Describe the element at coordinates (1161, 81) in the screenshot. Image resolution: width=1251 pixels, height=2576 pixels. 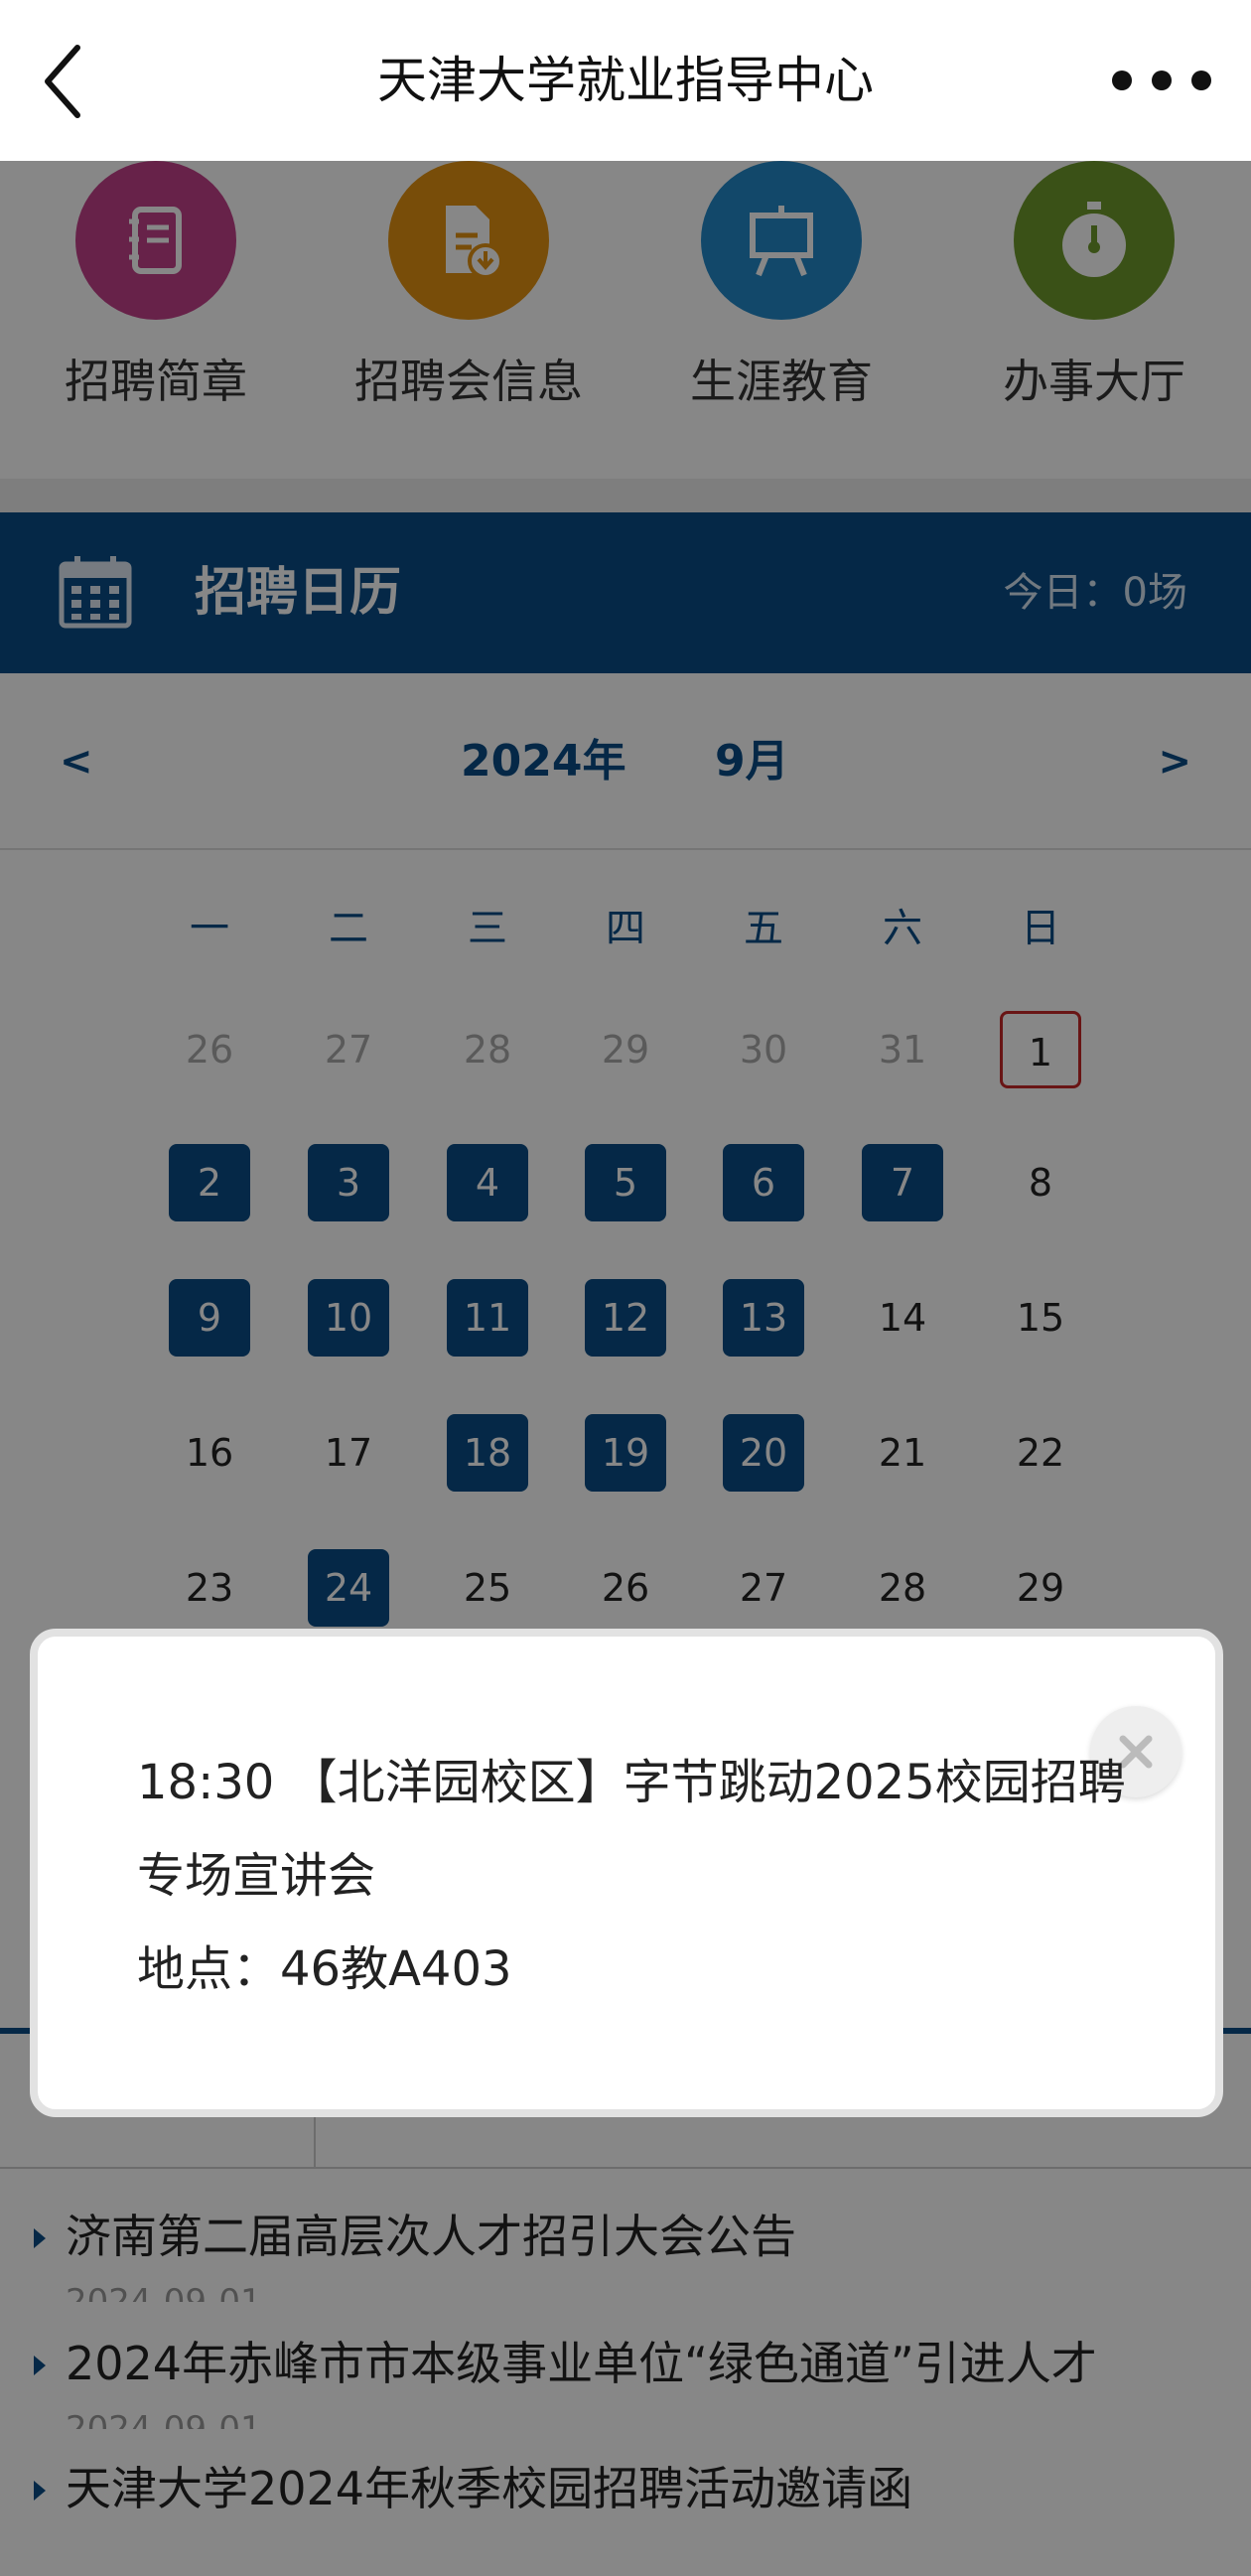
I see `more-button` at that location.